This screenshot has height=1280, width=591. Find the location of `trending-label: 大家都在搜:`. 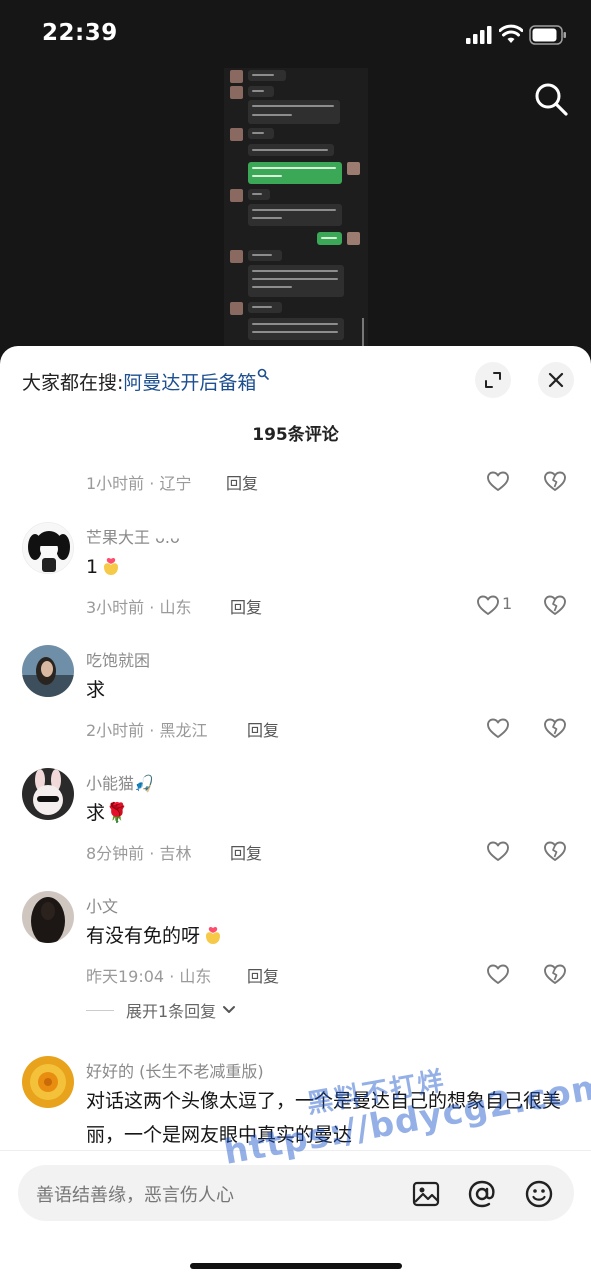

trending-label: 大家都在搜: is located at coordinates (73, 383).